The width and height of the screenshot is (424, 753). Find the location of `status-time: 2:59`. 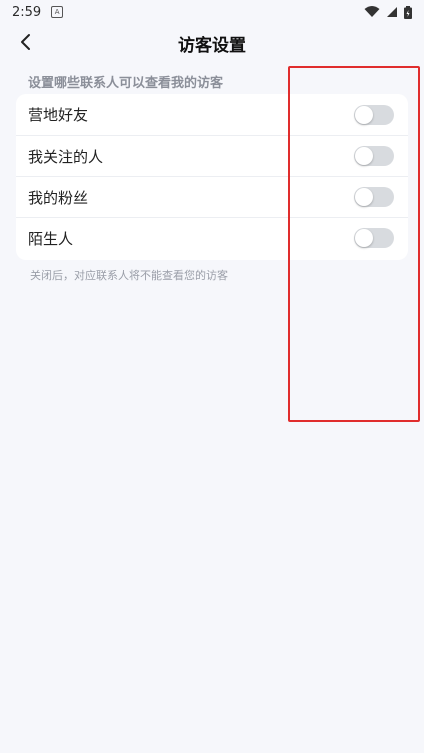

status-time: 2:59 is located at coordinates (27, 12).